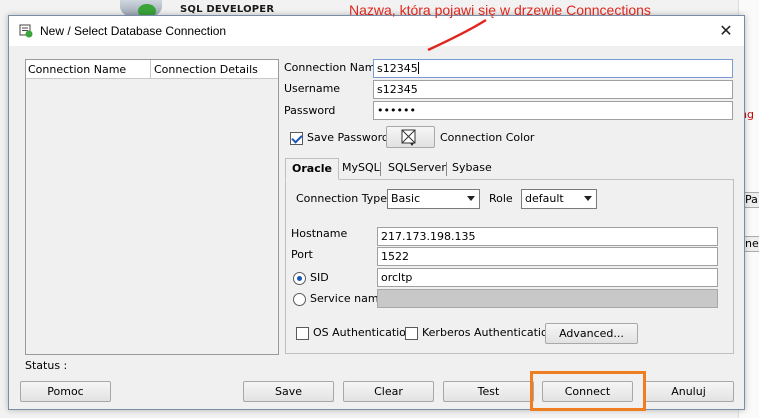  I want to click on tab-oracle: Oracle, so click(312, 169).